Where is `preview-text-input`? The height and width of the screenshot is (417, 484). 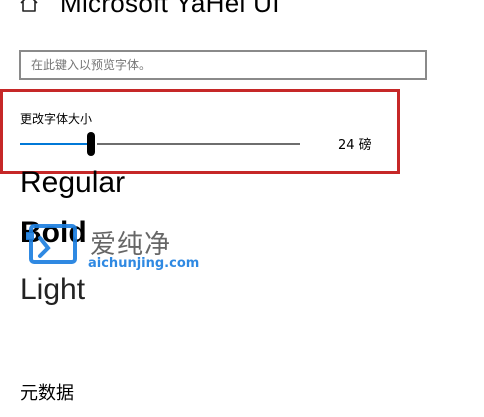 preview-text-input is located at coordinates (223, 65).